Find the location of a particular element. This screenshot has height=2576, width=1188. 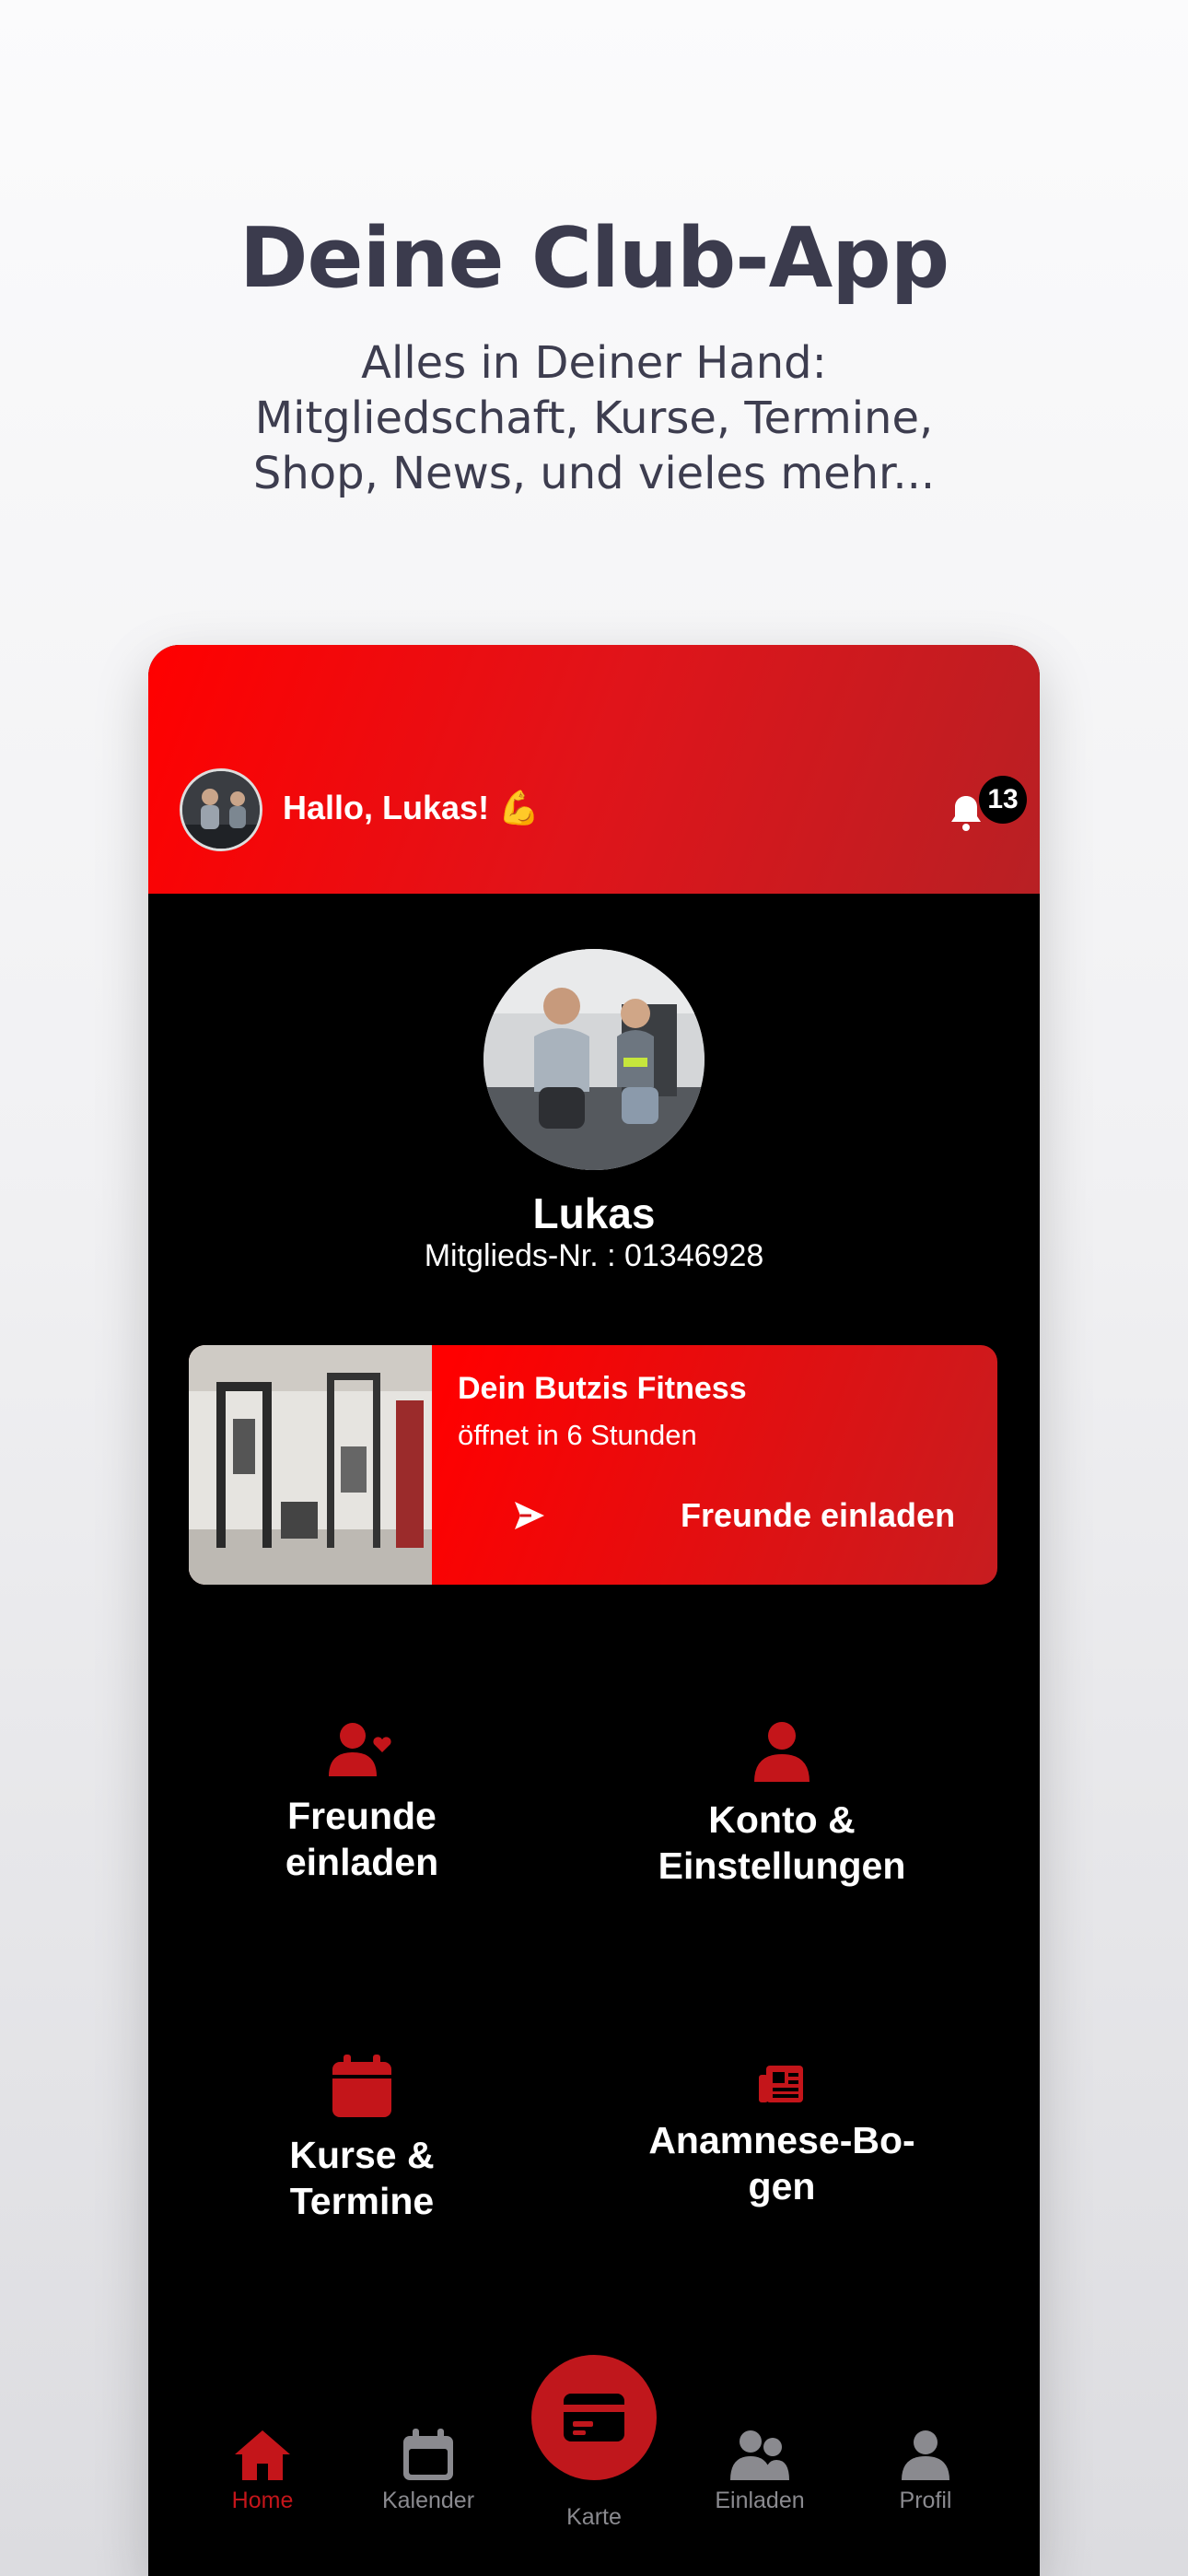

tile-label-line: Termine is located at coordinates (362, 2201).